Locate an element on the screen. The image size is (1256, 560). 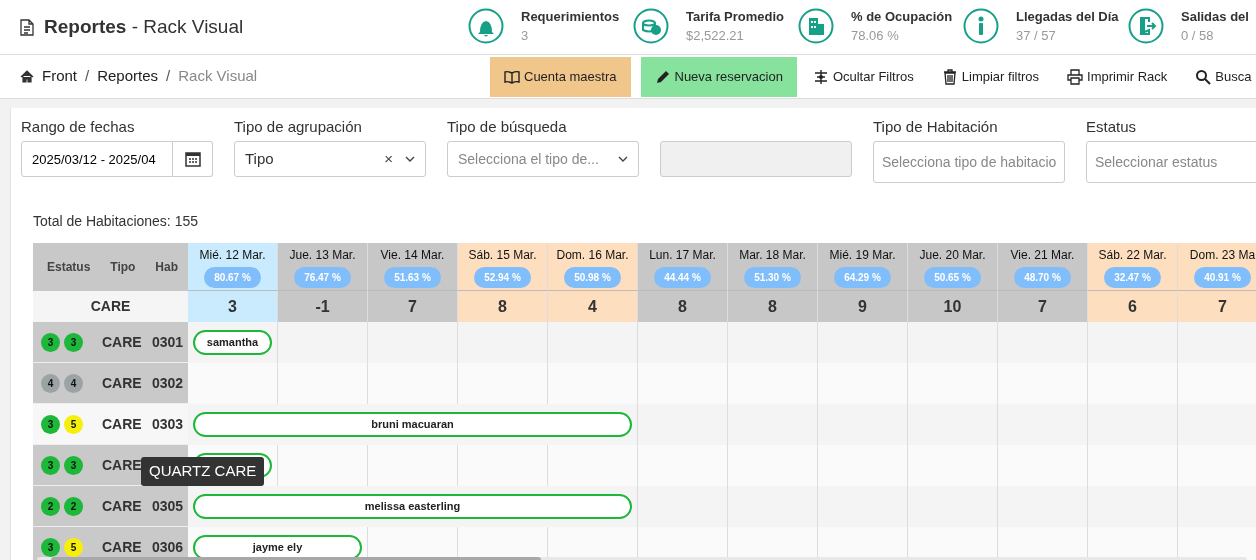
date-header: Dom. 23 Ma 40.91 % is located at coordinates (1217, 267).